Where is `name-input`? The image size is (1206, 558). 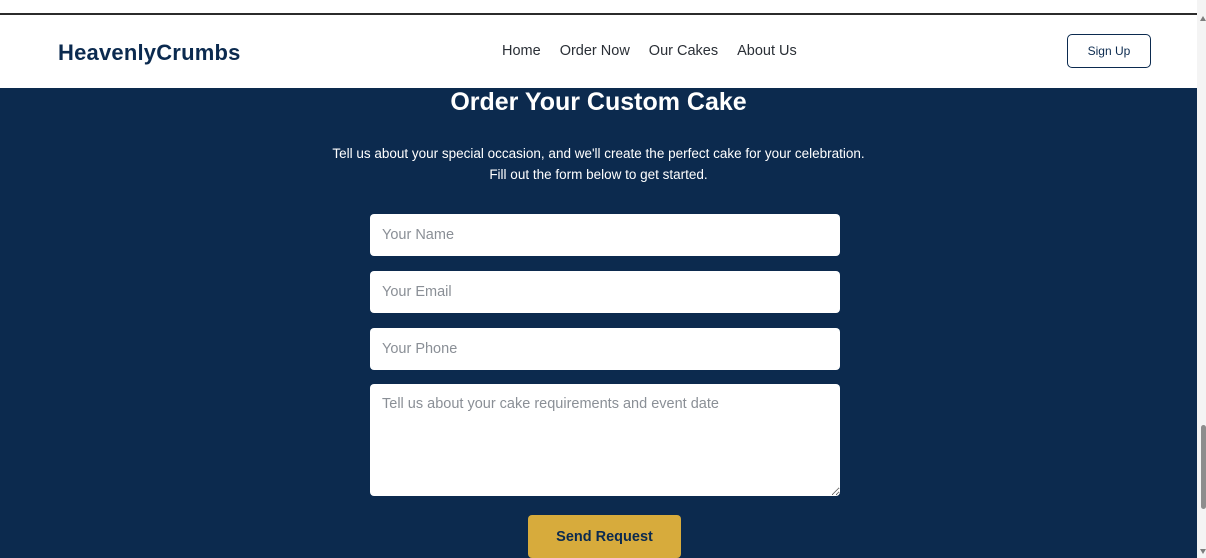 name-input is located at coordinates (605, 235).